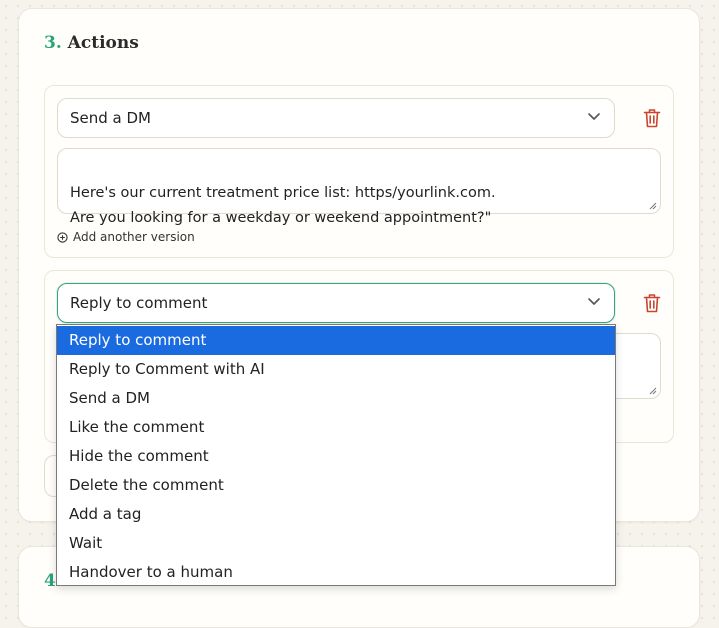 The width and height of the screenshot is (719, 628). I want to click on section-number: 3., so click(53, 43).